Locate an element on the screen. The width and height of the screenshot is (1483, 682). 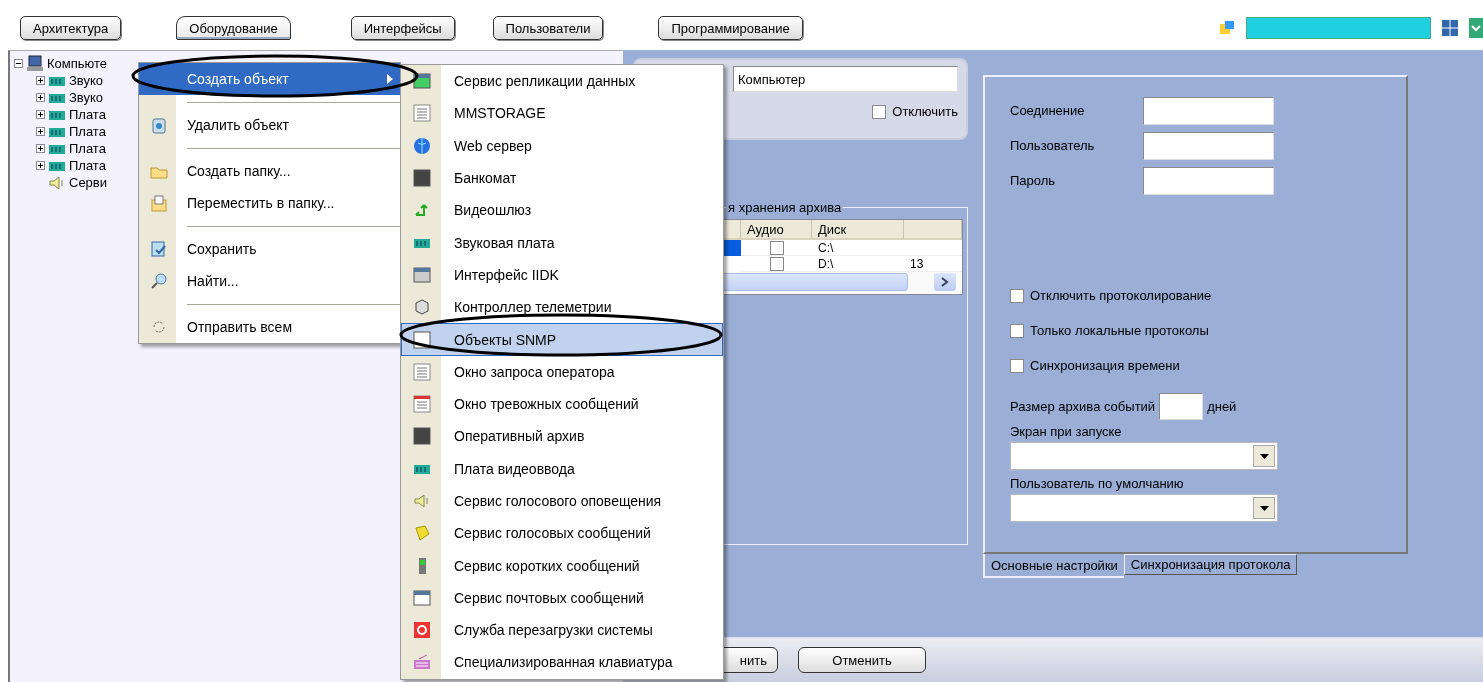
chevron-right-icon is located at coordinates (945, 282).